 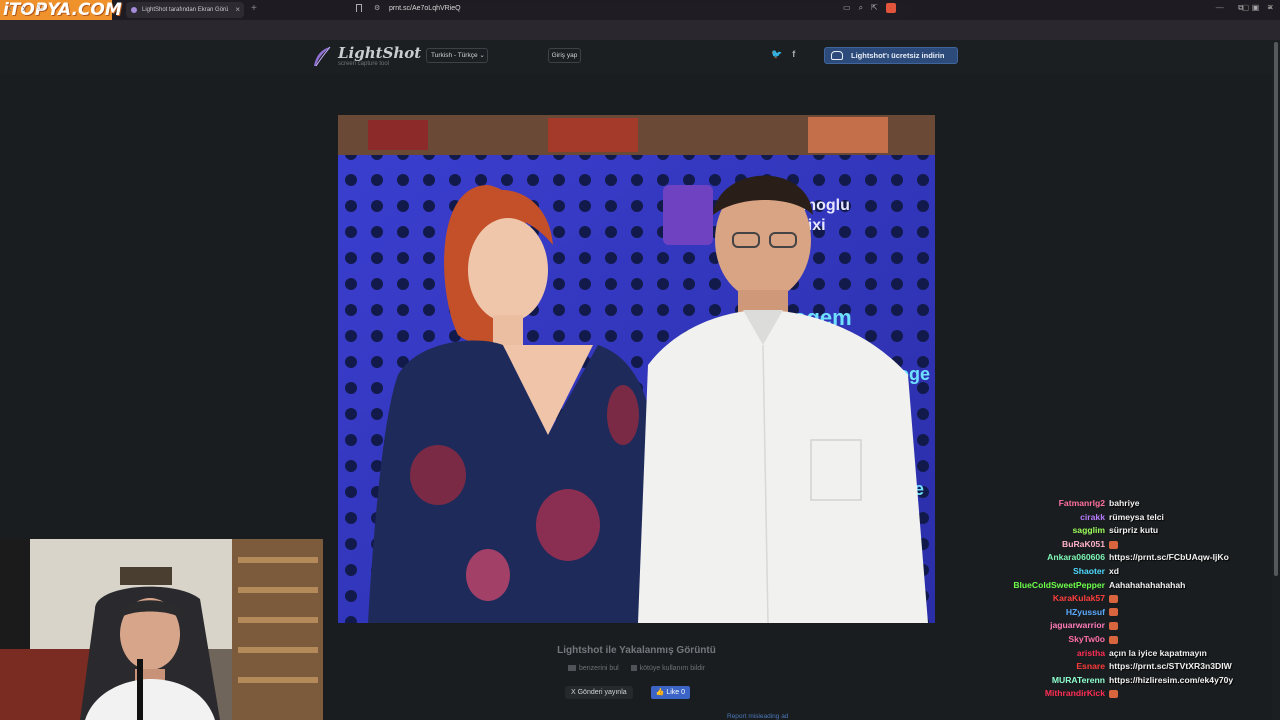 What do you see at coordinates (1220, 7) in the screenshot?
I see `minimize-icon: —` at bounding box center [1220, 7].